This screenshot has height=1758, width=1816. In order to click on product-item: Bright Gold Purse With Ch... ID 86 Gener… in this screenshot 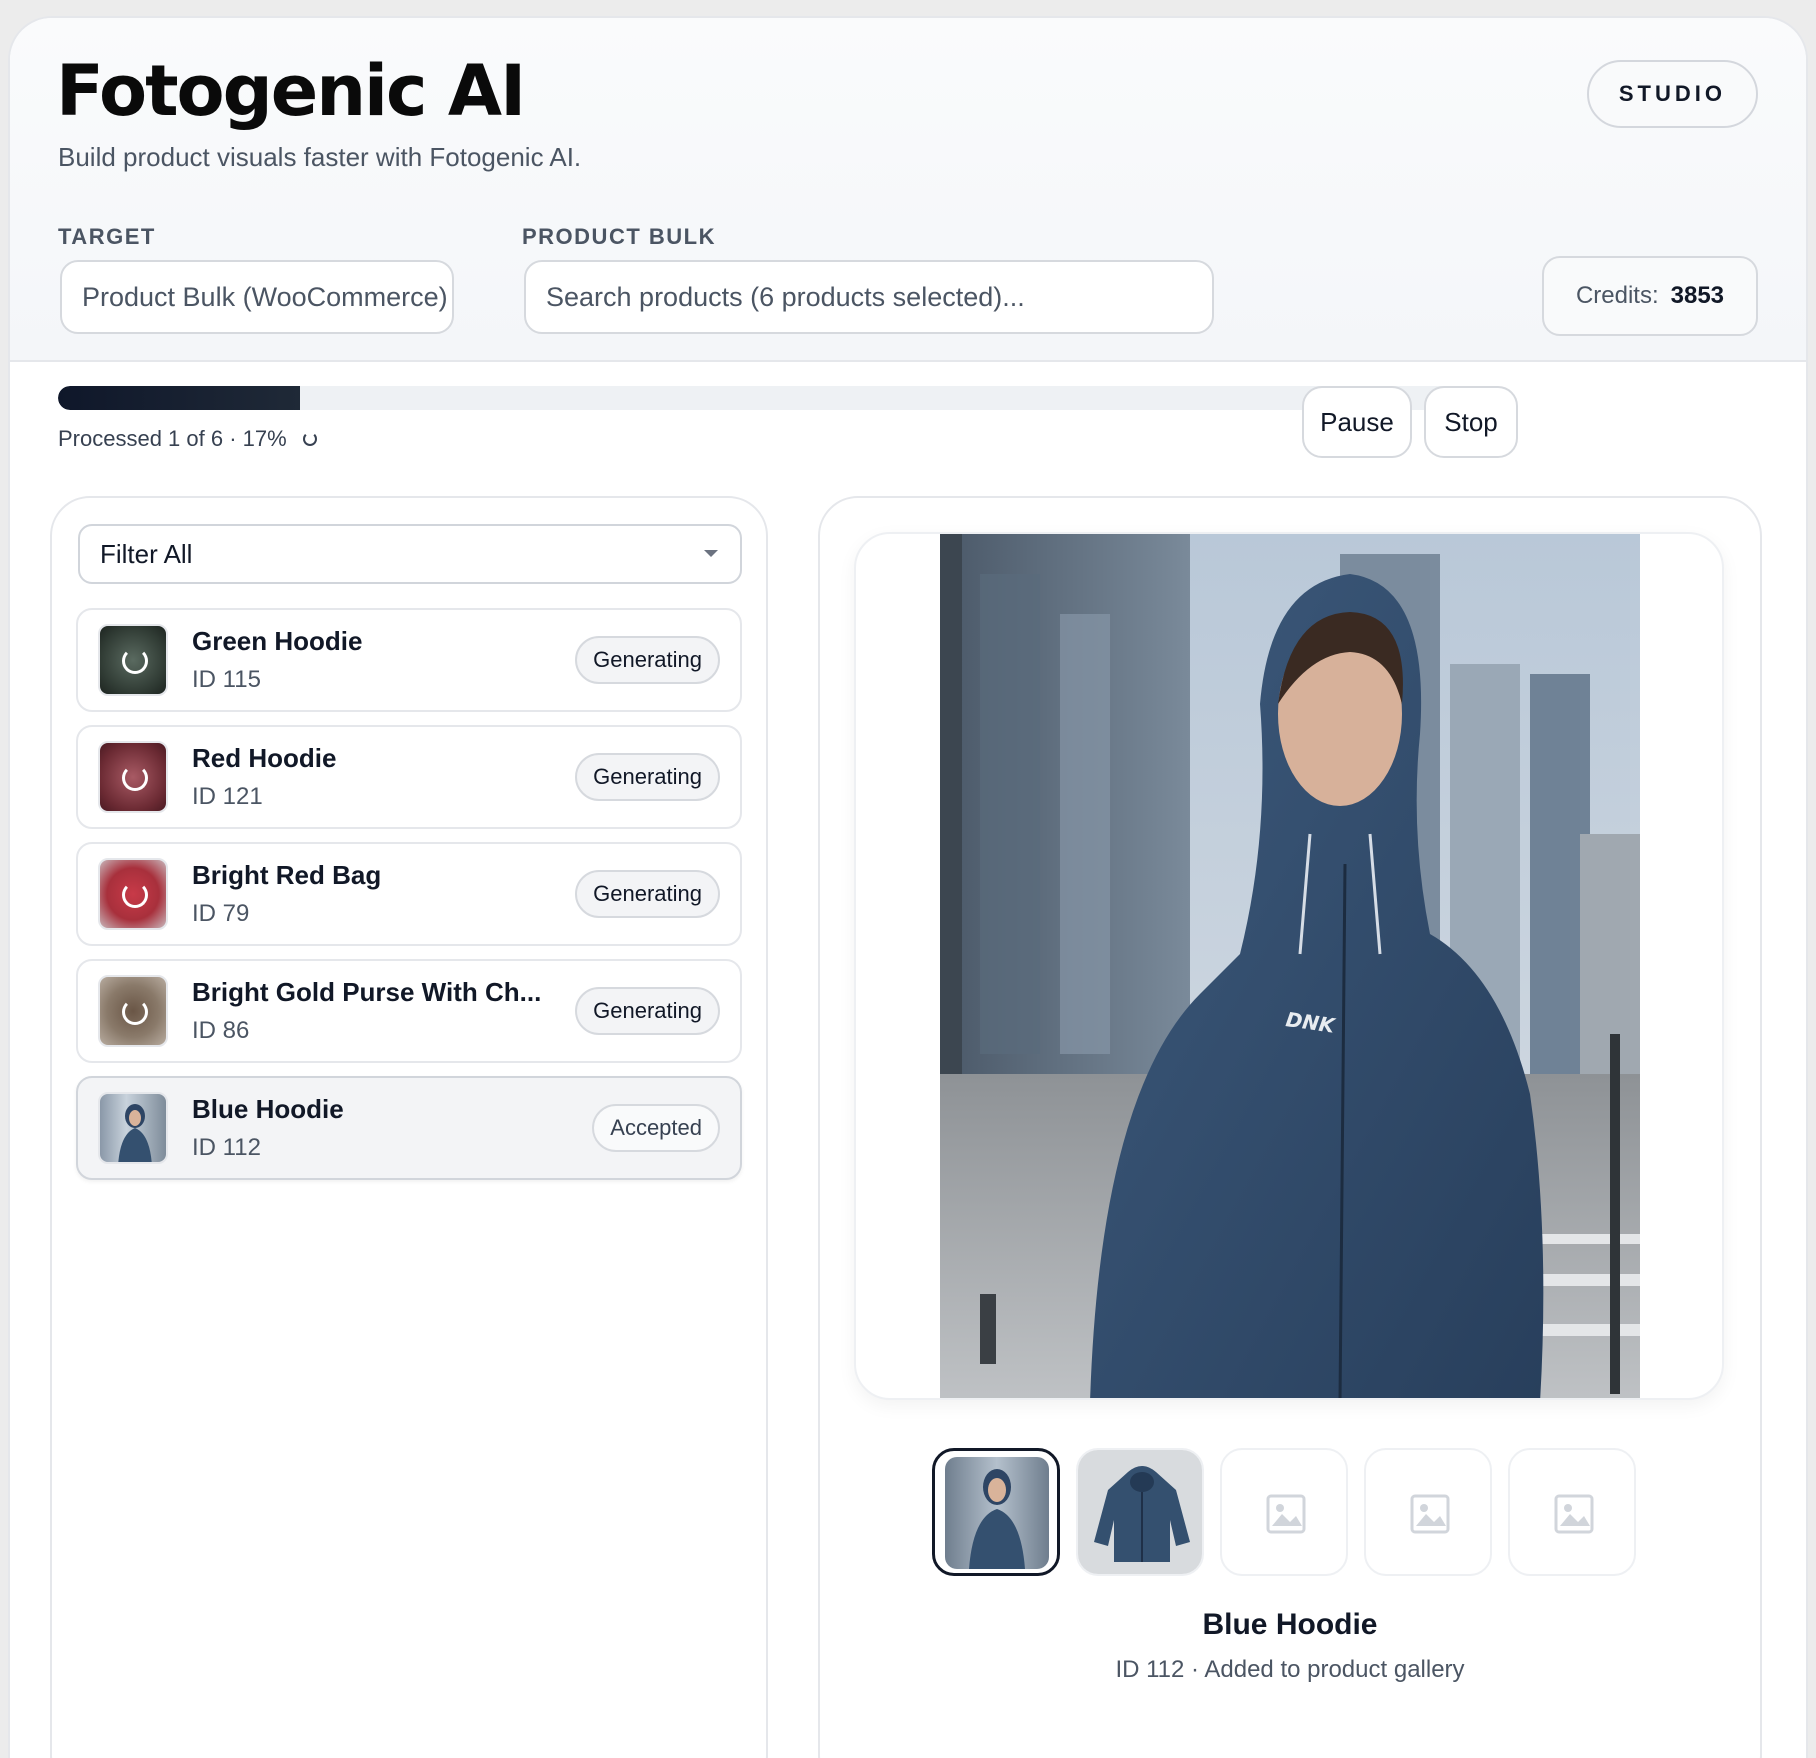, I will do `click(409, 1011)`.